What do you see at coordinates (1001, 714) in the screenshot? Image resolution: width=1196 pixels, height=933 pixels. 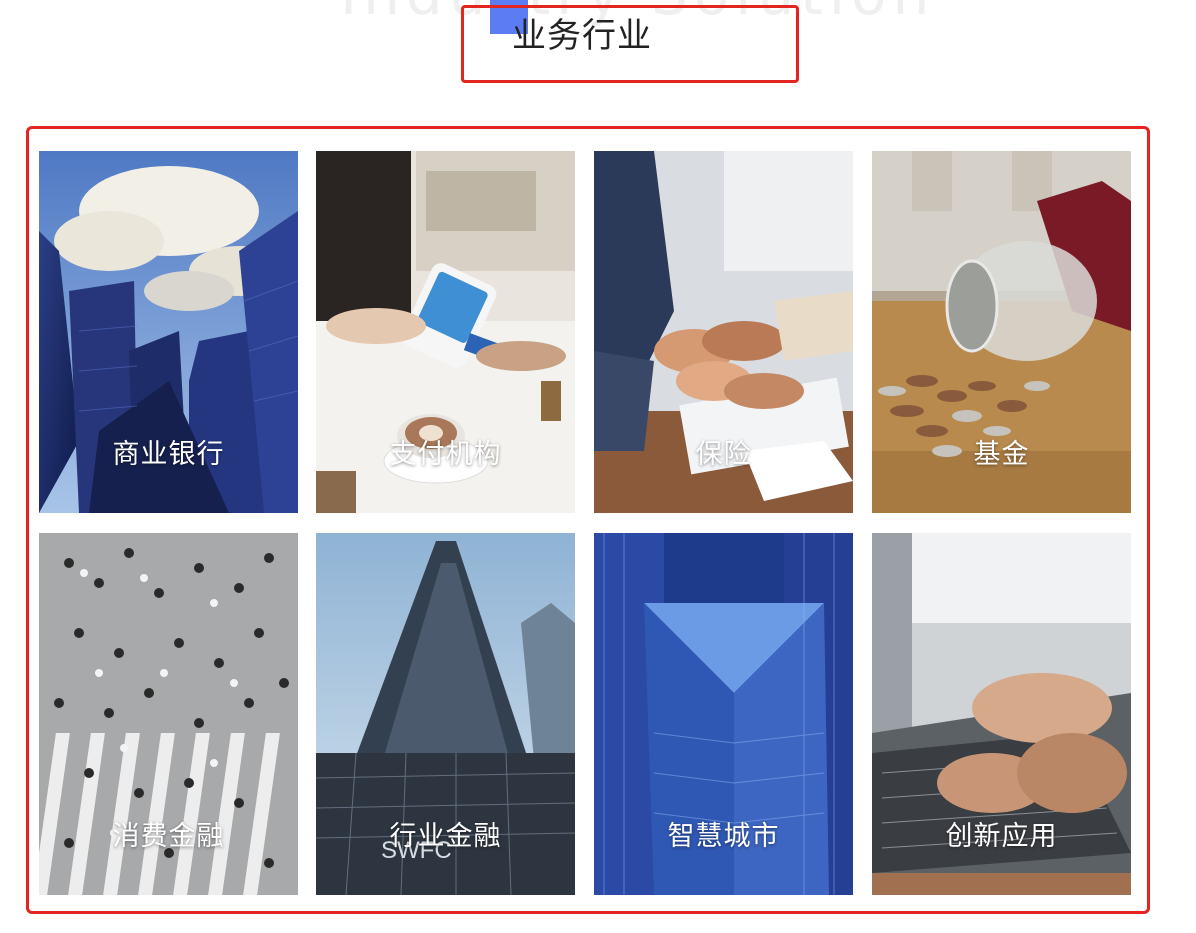 I see `industry-card-innovative-app: 创新应用` at bounding box center [1001, 714].